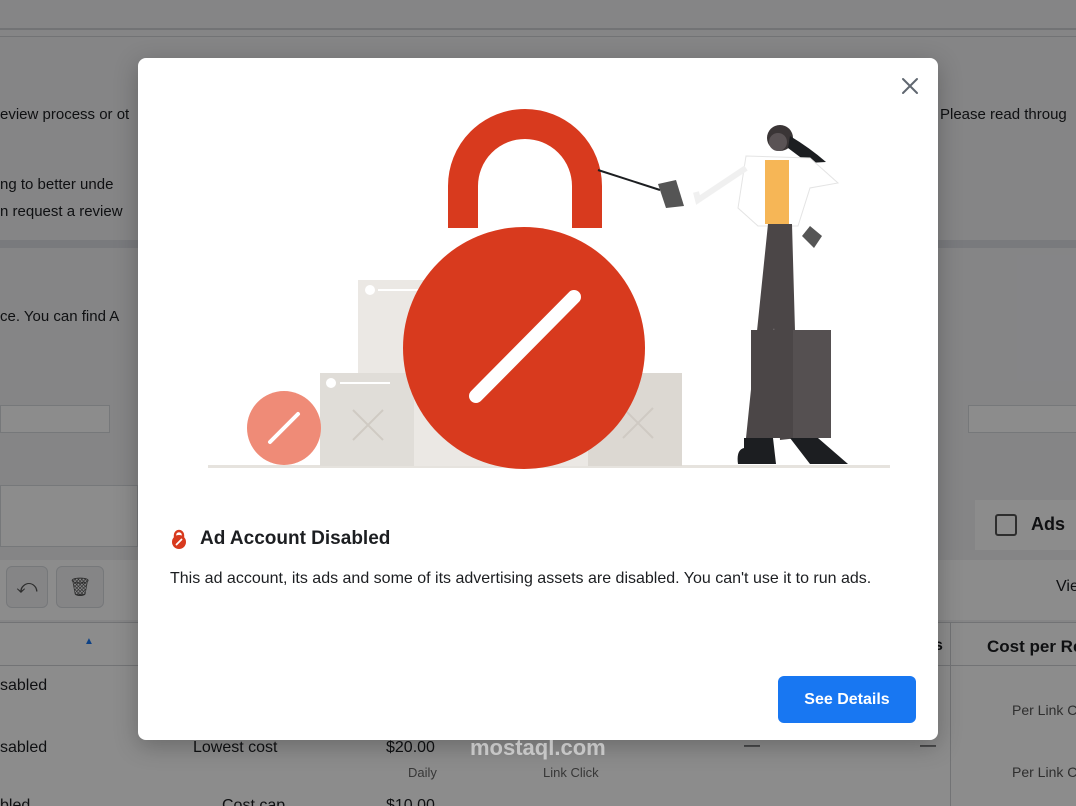 The image size is (1076, 806). I want to click on dialog-title-row: Ad Account Disabled, so click(280, 539).